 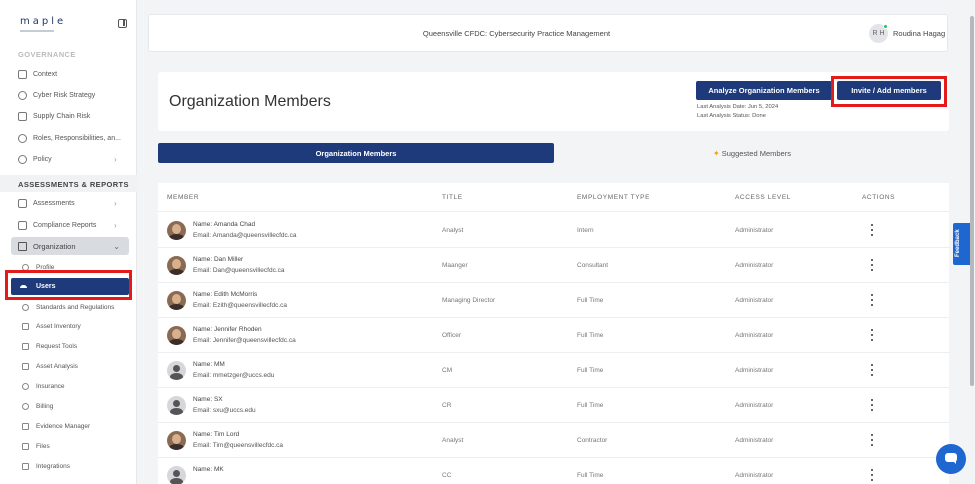 I want to click on member-name: Name: Edith McMorris, so click(x=225, y=294).